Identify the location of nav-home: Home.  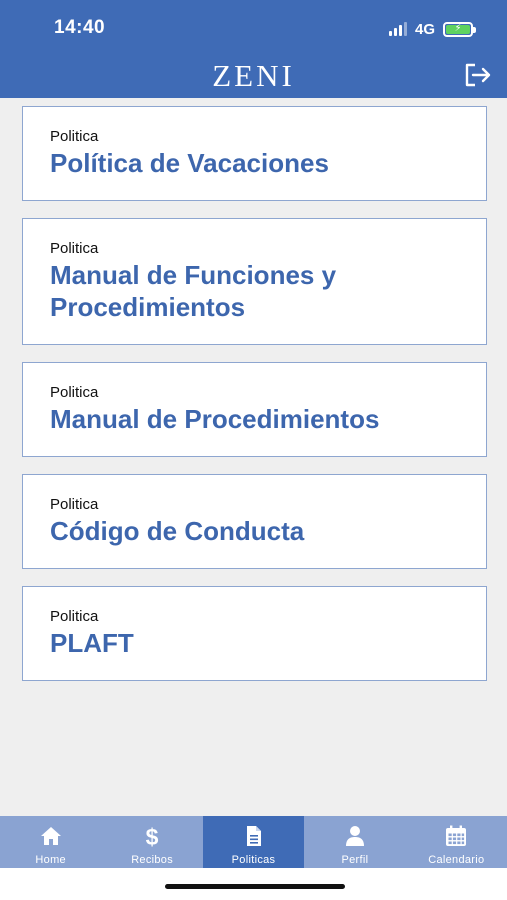
(50, 842).